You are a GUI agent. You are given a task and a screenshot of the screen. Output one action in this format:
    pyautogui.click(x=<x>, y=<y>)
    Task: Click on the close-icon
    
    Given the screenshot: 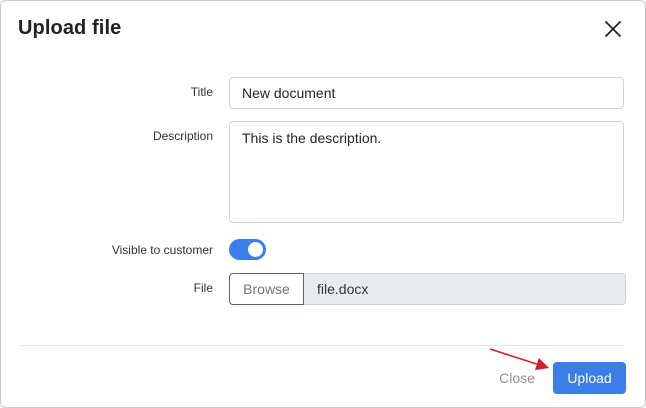 What is the action you would take?
    pyautogui.click(x=613, y=29)
    